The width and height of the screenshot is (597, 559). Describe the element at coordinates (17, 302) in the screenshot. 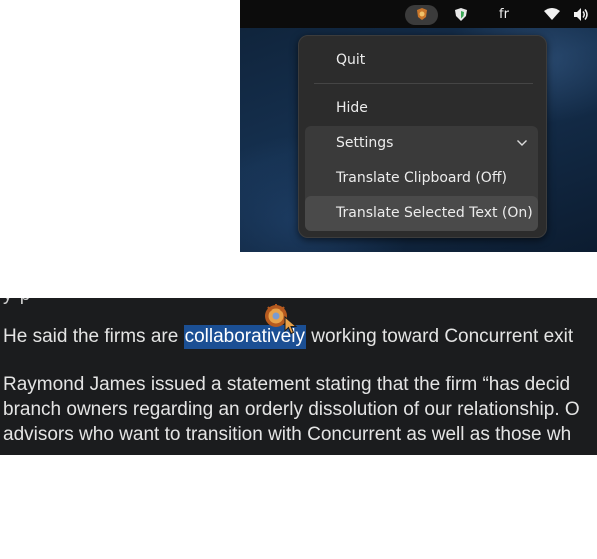

I see `cut-off-text-line: y p` at that location.